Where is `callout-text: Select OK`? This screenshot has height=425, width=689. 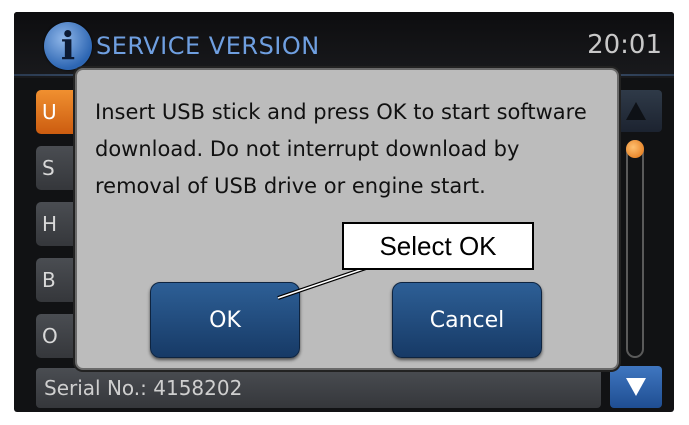
callout-text: Select OK is located at coordinates (438, 246).